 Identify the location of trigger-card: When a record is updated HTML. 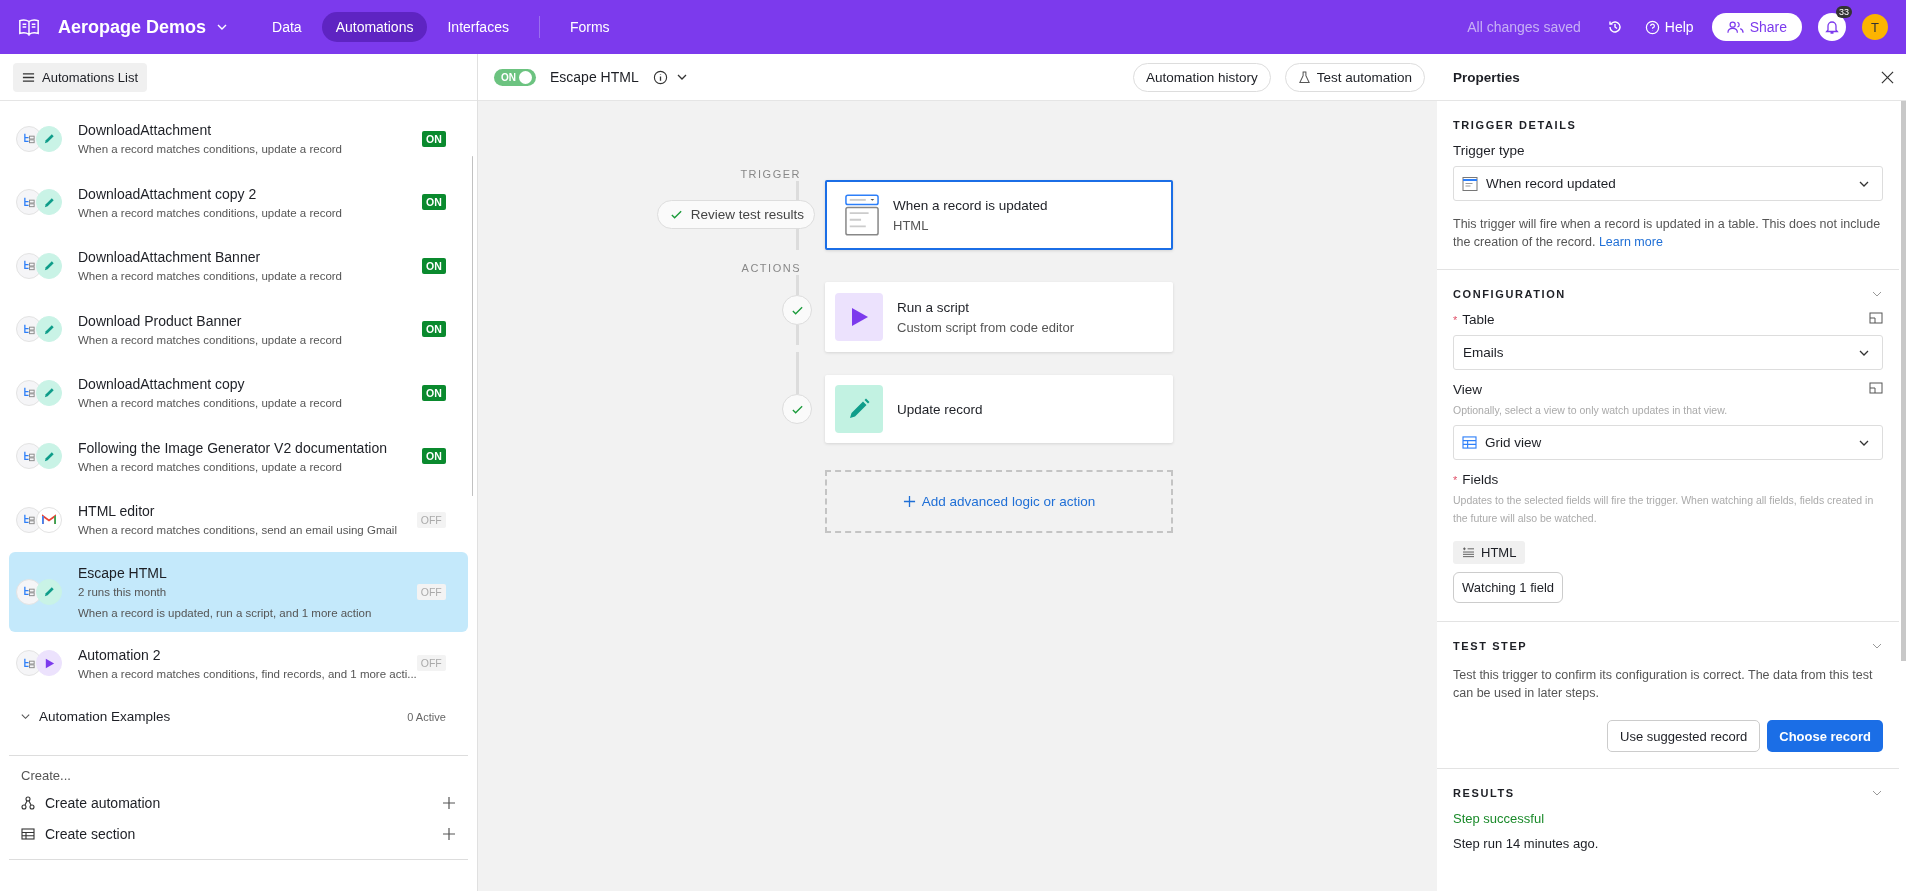
(999, 215).